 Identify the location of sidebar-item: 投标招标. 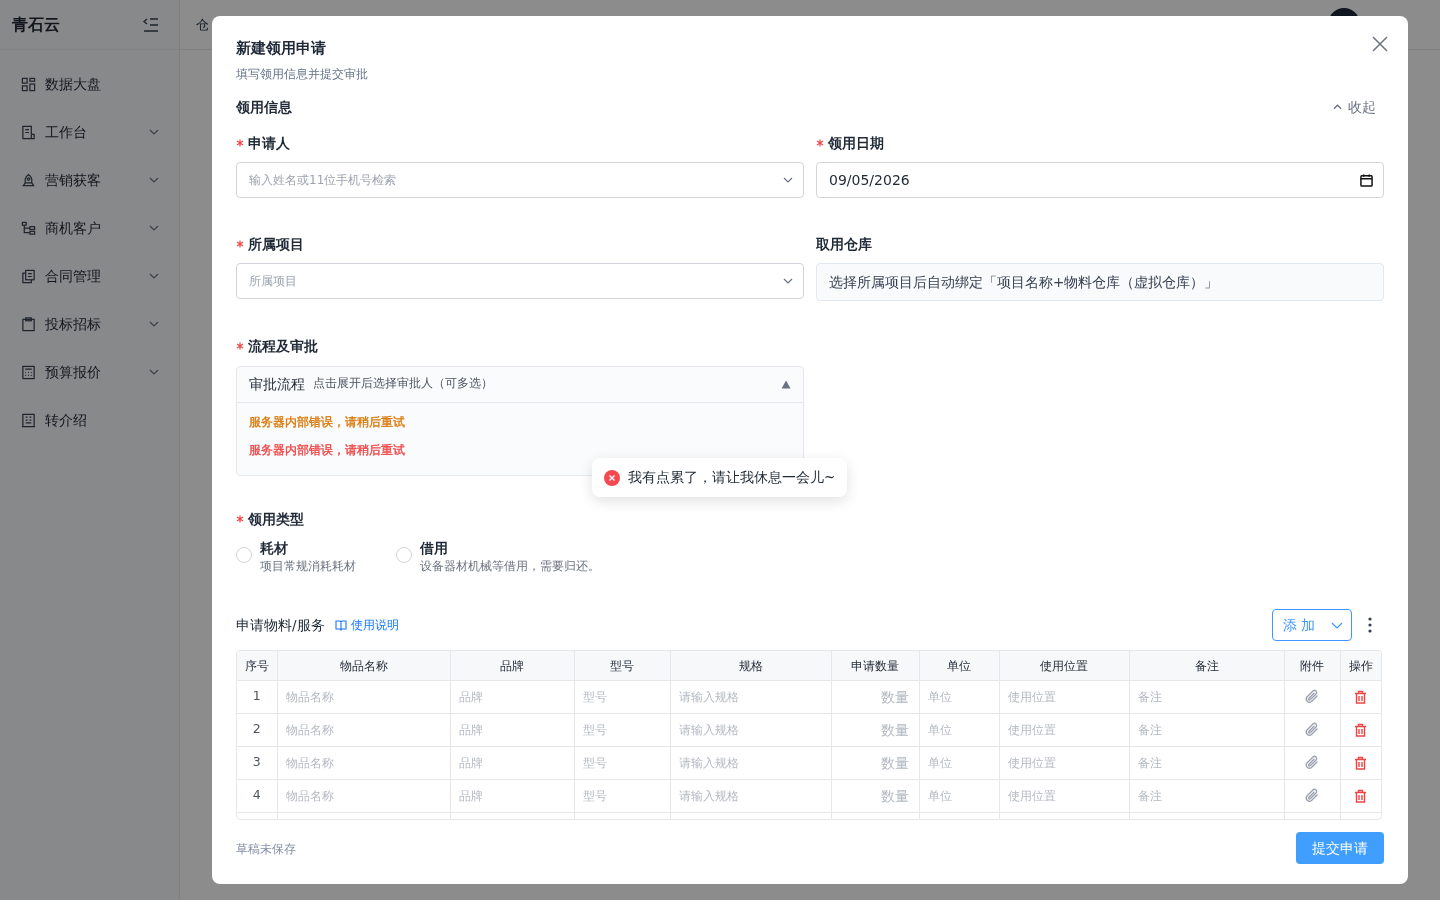
(89, 324).